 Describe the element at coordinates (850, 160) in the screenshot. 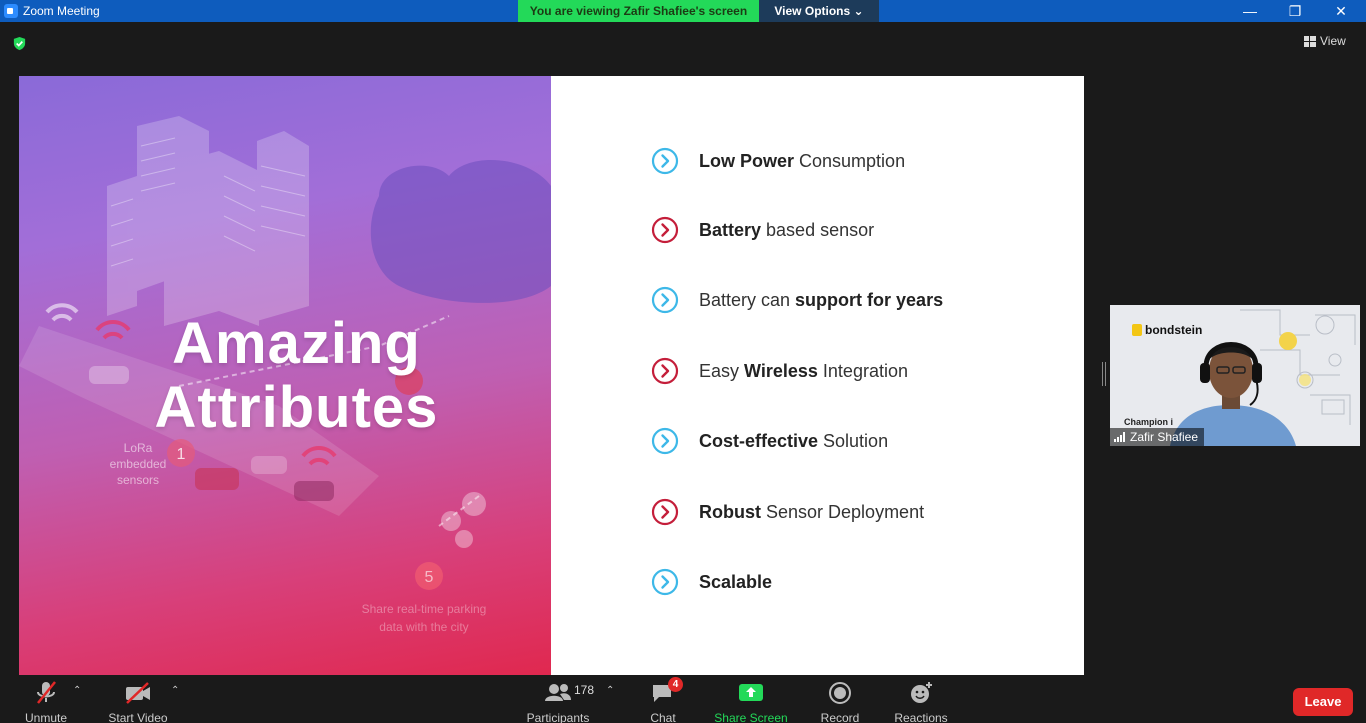

I see `attribute-suffix: Consumption` at that location.